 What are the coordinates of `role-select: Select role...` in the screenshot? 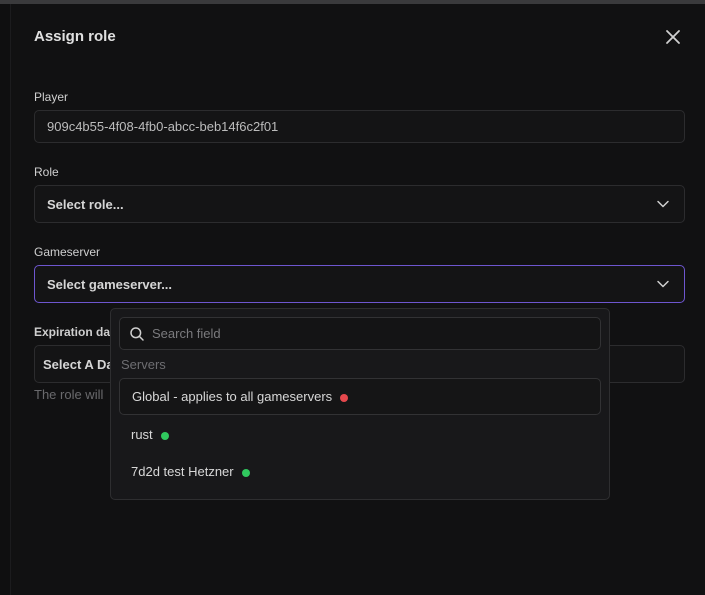 It's located at (359, 204).